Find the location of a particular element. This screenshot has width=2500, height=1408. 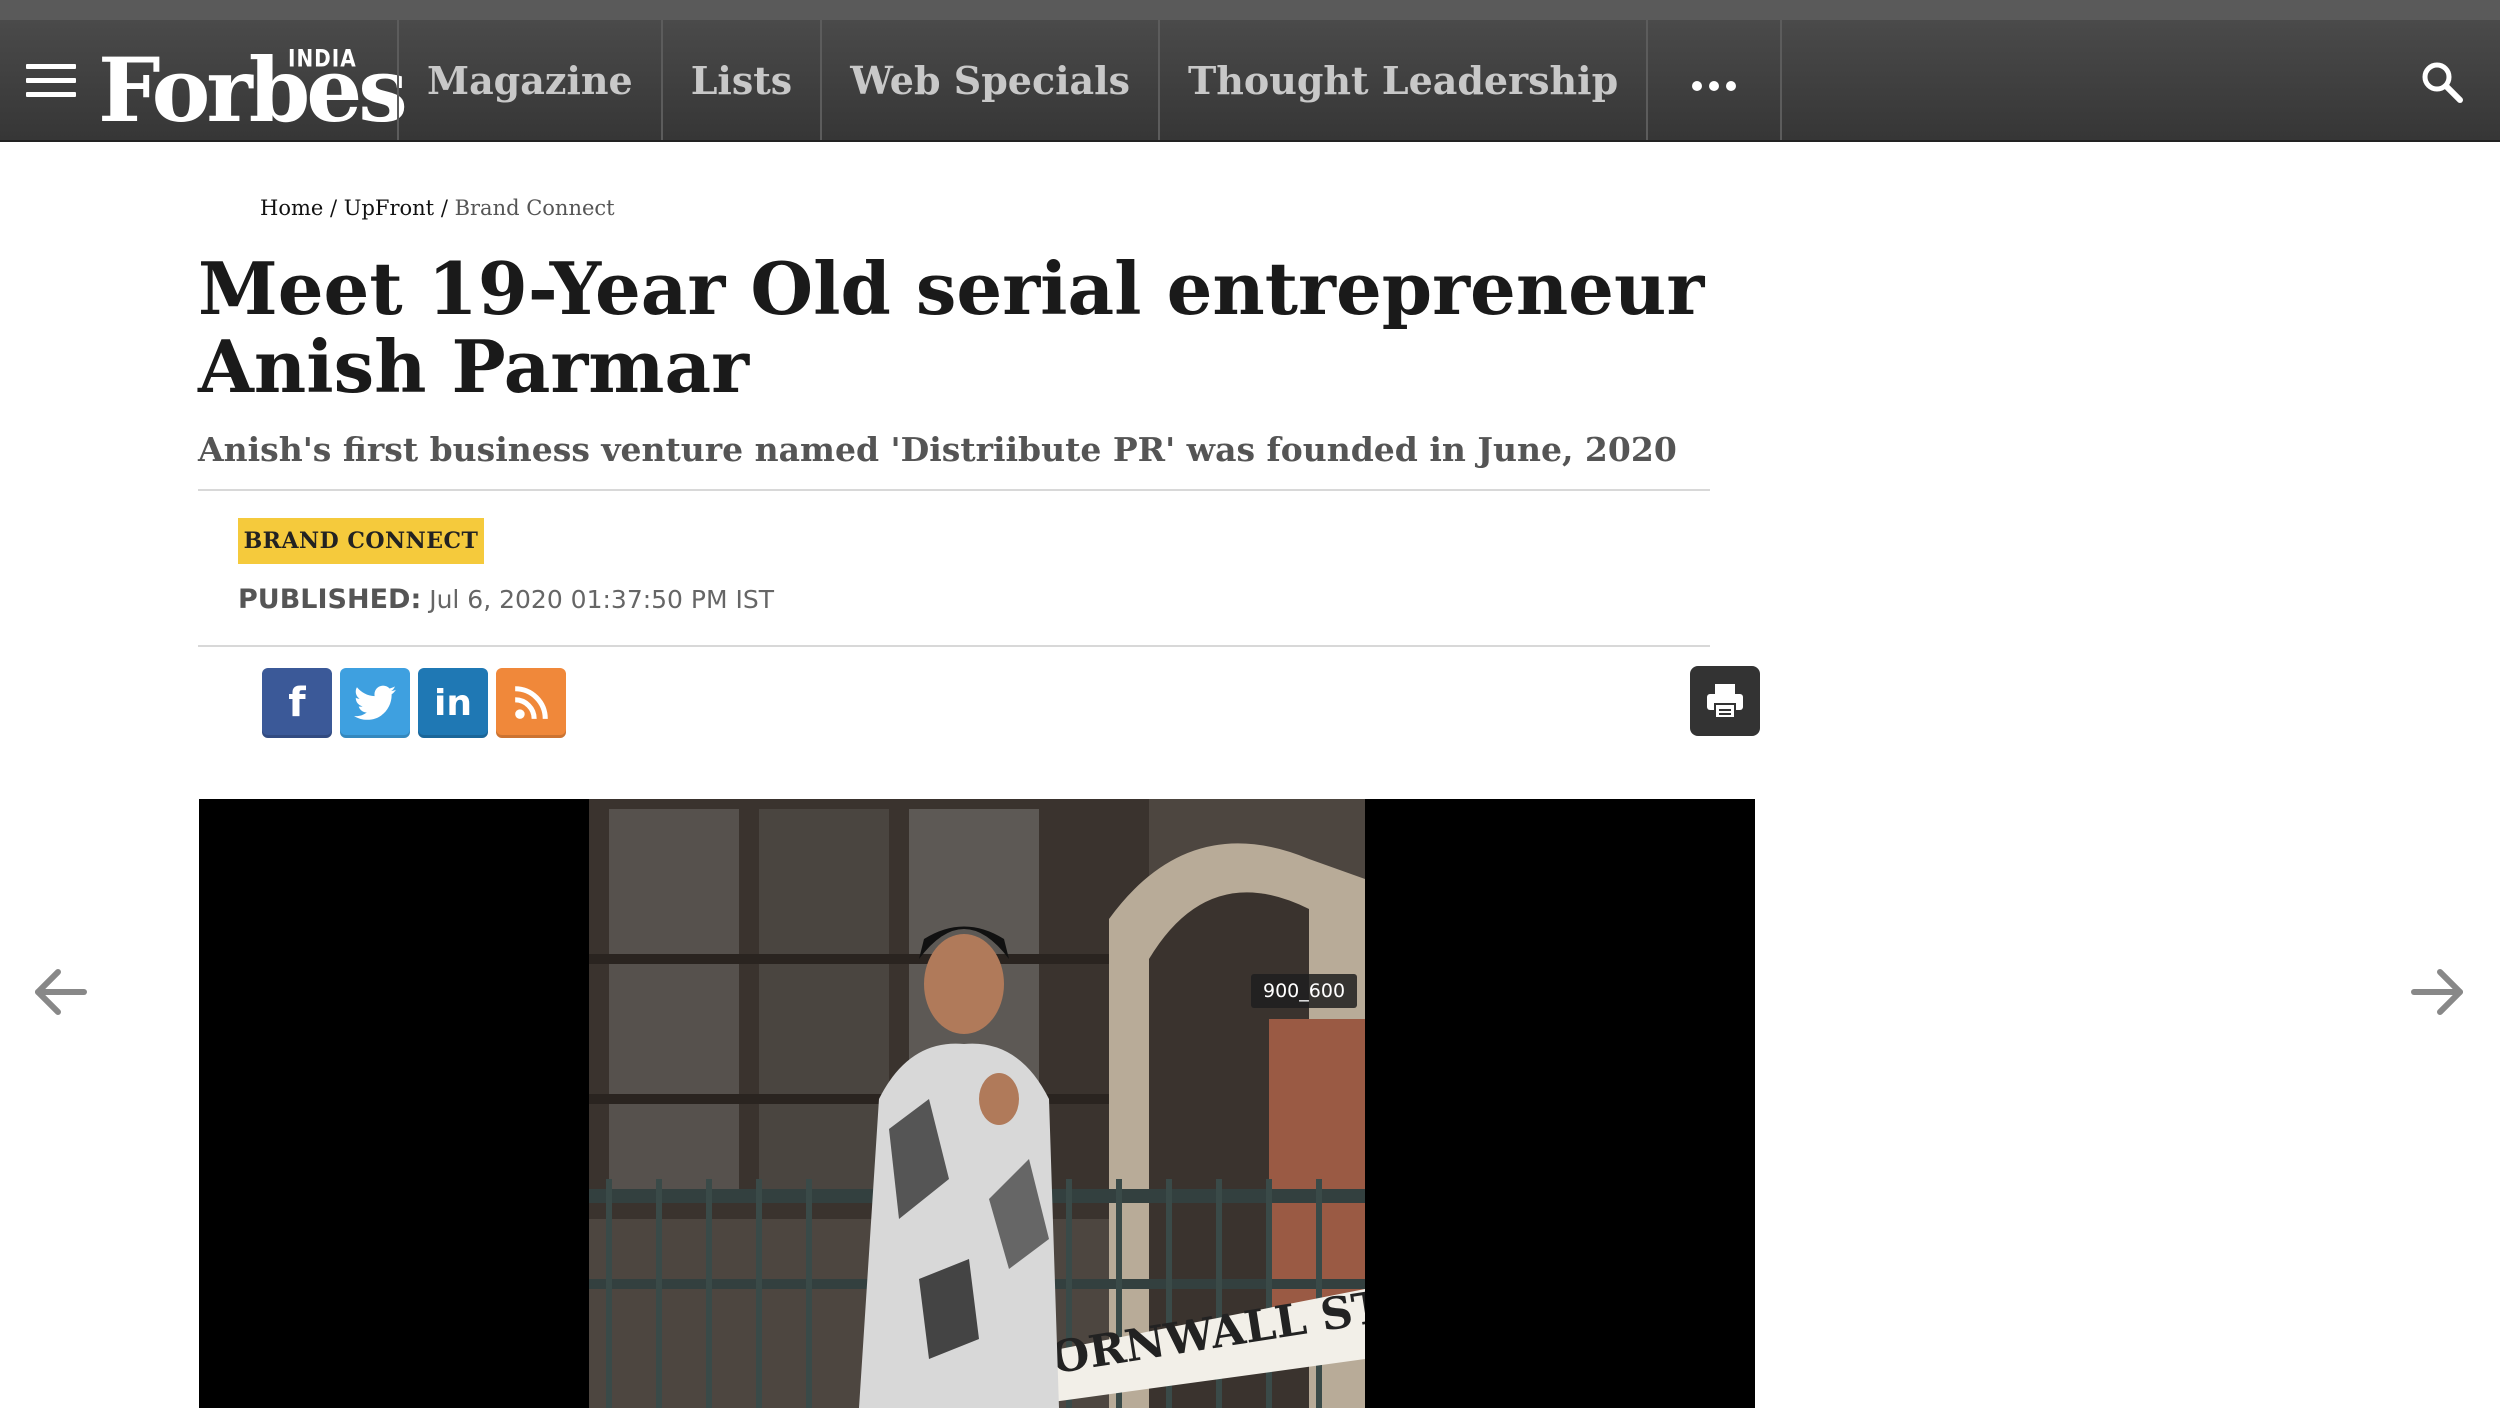

edition-label: INDIA is located at coordinates (322, 58).